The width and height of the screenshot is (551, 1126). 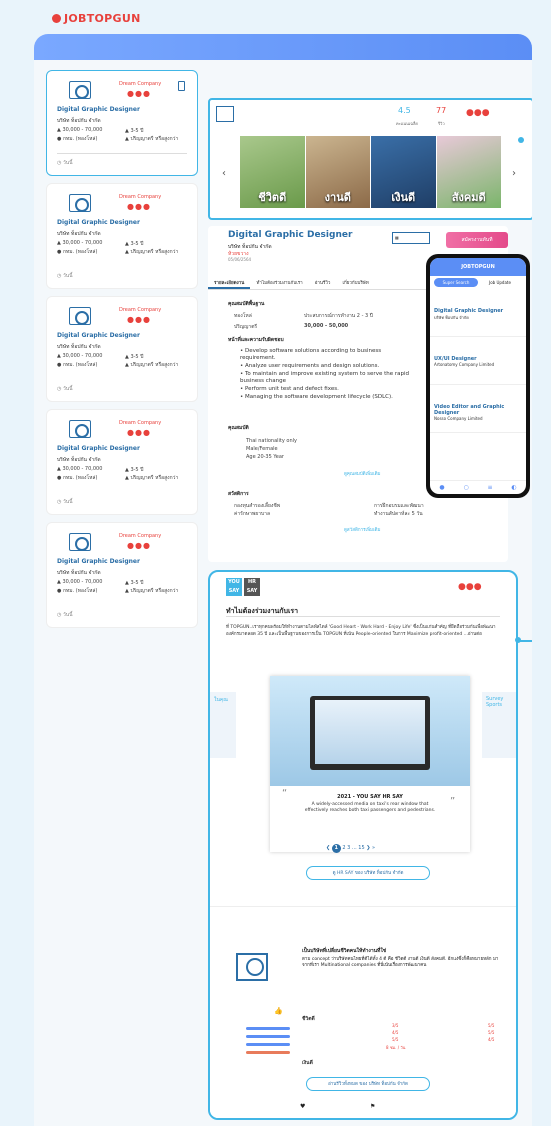 I want to click on side-slide-right: Survey Sports, so click(x=499, y=725).